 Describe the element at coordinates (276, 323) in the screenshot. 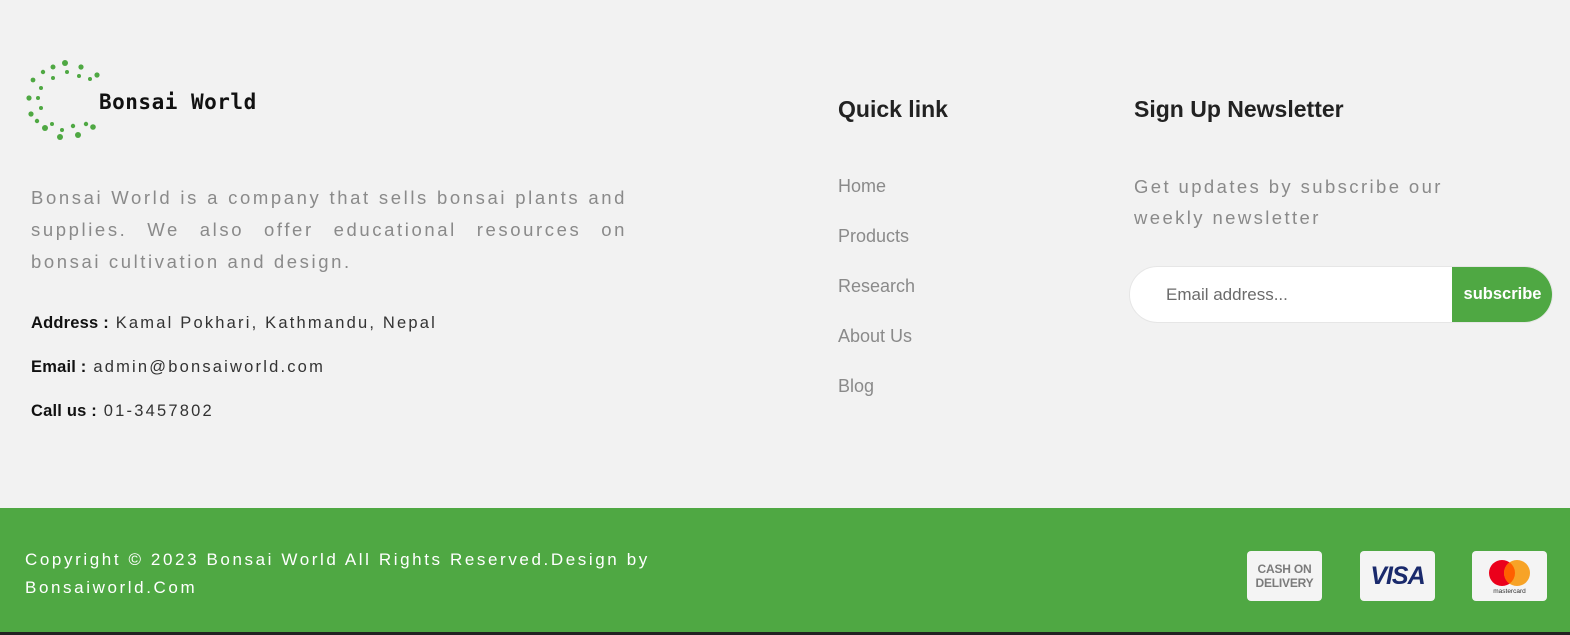

I see `address-value: Kamal Pokhari, Kathmandu, Nepal` at that location.